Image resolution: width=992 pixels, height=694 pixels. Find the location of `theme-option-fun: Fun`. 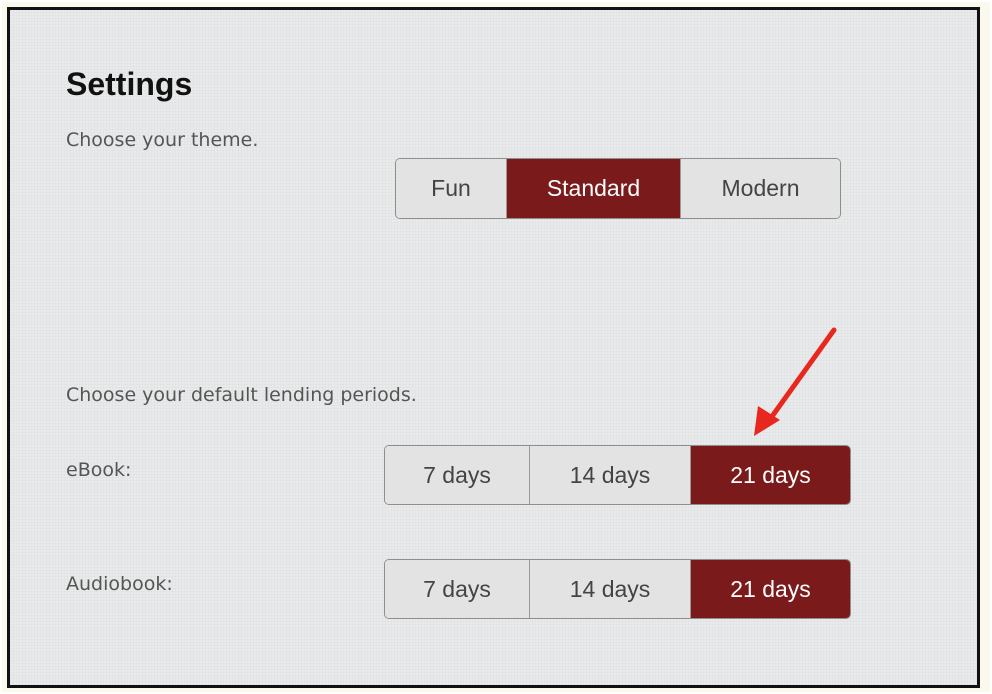

theme-option-fun: Fun is located at coordinates (451, 188).